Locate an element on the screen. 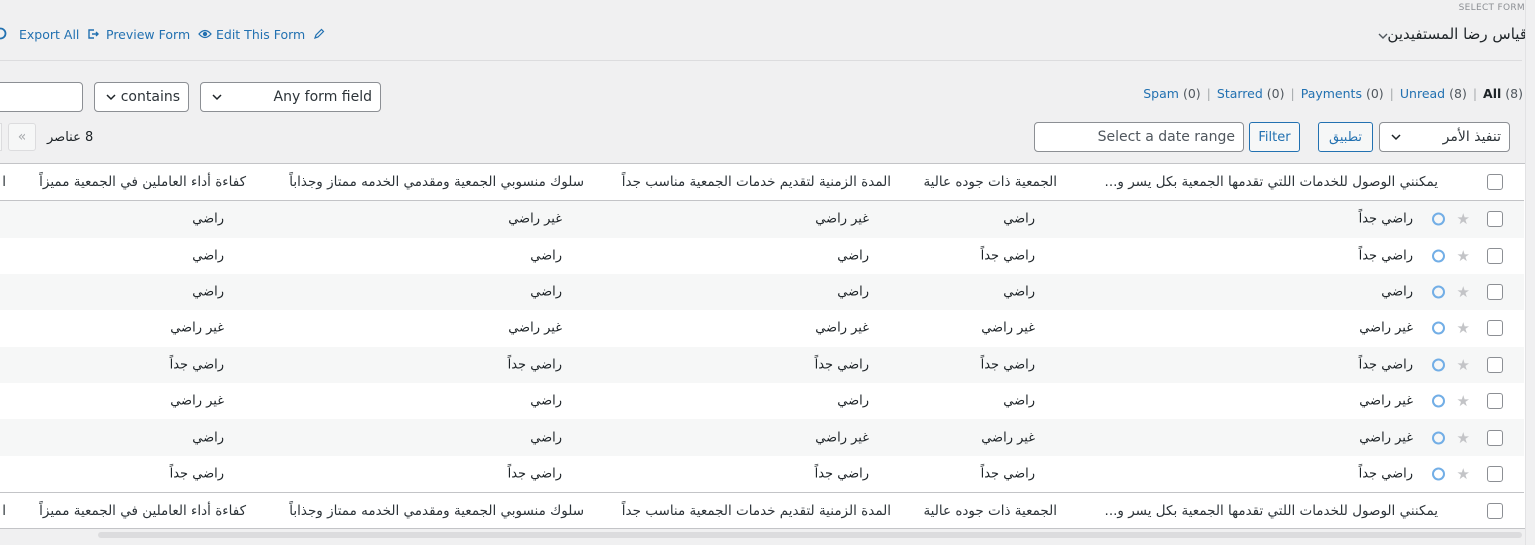 Image resolution: width=1535 pixels, height=545 pixels. field-select: Any form field is located at coordinates (290, 97).